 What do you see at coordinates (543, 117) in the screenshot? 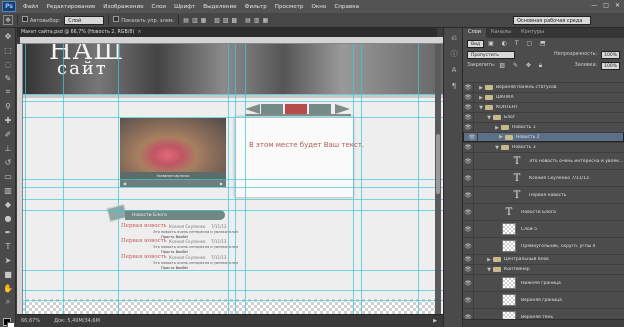
I see `layer-row: 👁︎ ▼ Блог` at bounding box center [543, 117].